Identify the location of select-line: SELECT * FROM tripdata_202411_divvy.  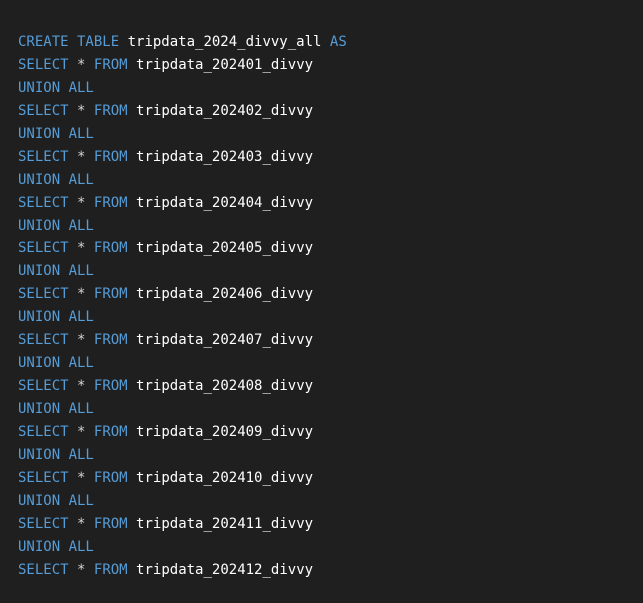
(330, 524).